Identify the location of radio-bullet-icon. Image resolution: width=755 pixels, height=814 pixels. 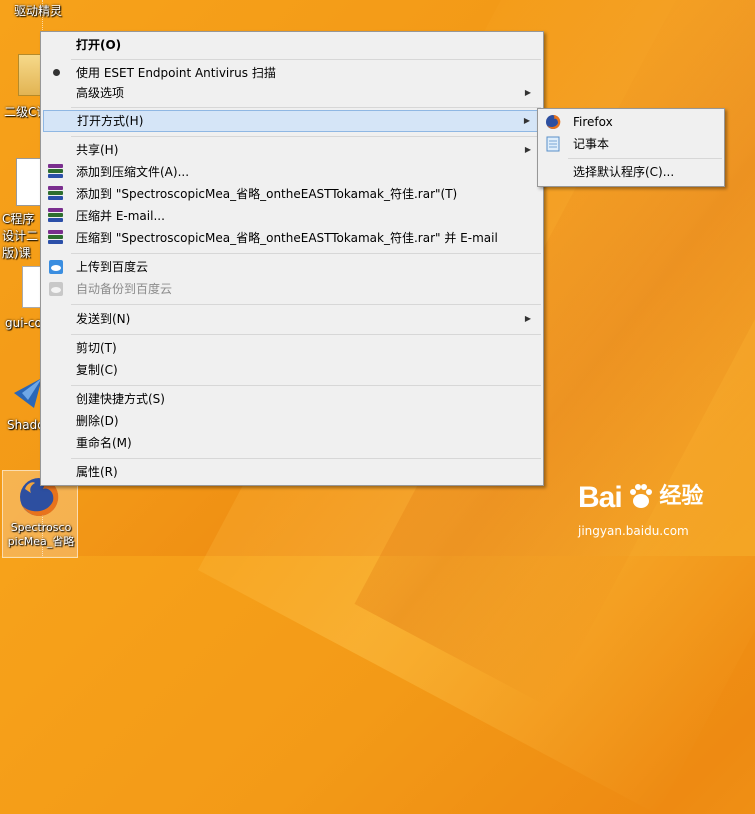
(56, 72).